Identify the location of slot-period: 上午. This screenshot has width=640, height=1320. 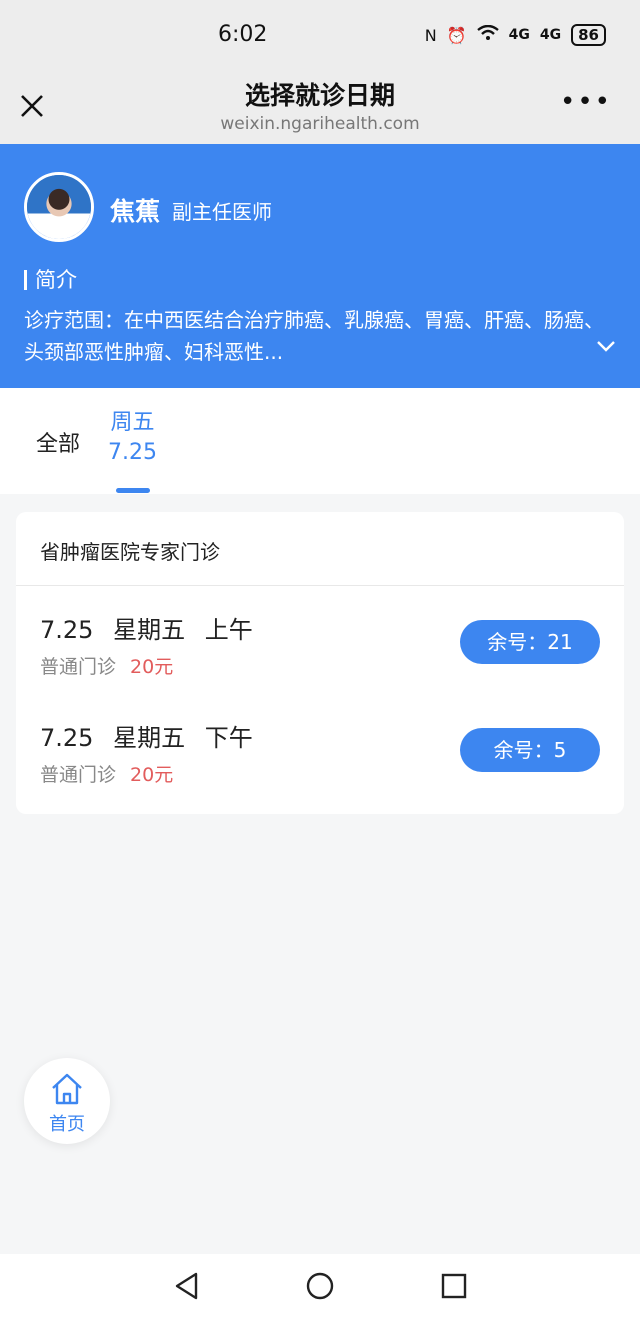
(228, 630).